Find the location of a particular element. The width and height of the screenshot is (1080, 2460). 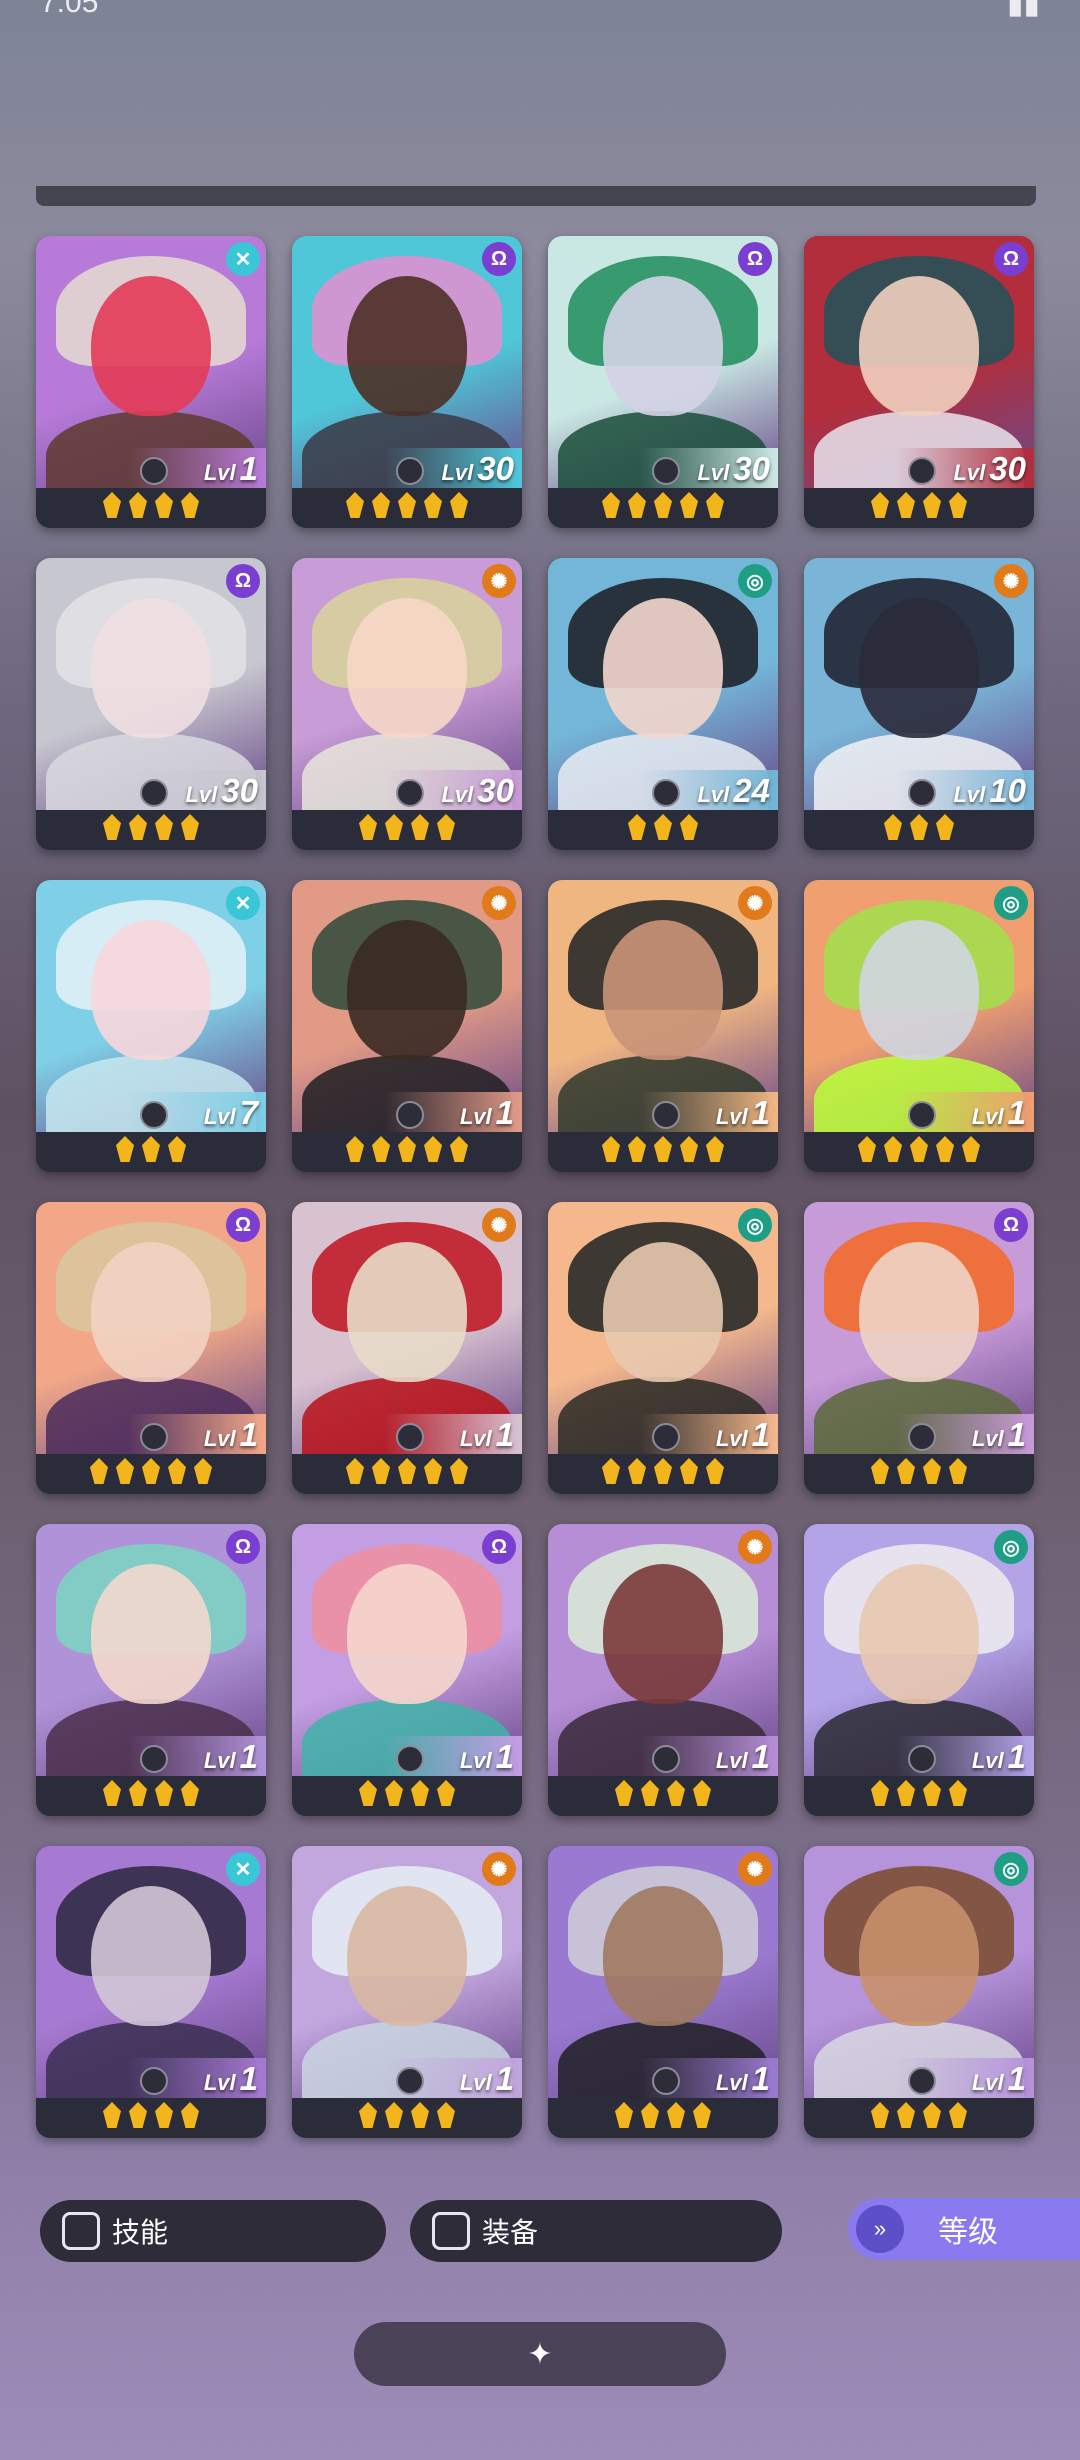

hero-card: ✺ Lvl 30 is located at coordinates (407, 704).